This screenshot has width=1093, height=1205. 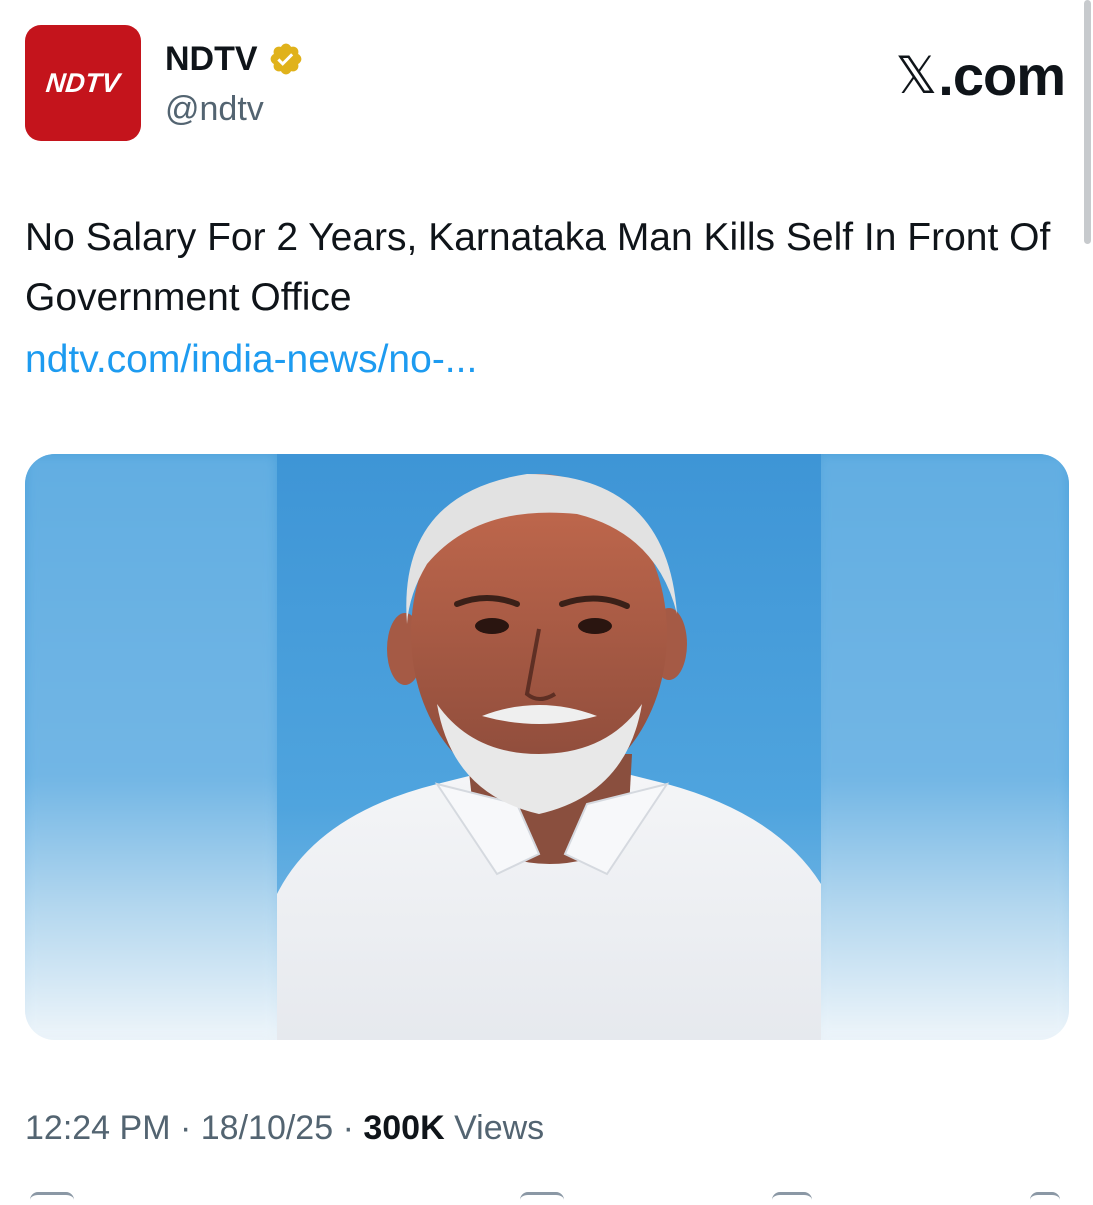 What do you see at coordinates (285, 59) in the screenshot?
I see `verified-badge-icon` at bounding box center [285, 59].